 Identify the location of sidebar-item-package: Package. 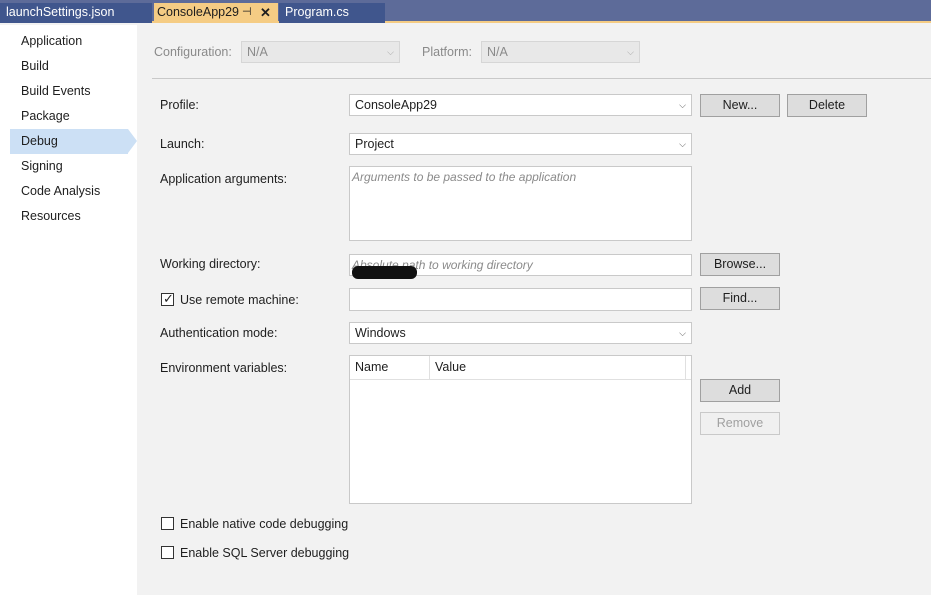
(73, 116).